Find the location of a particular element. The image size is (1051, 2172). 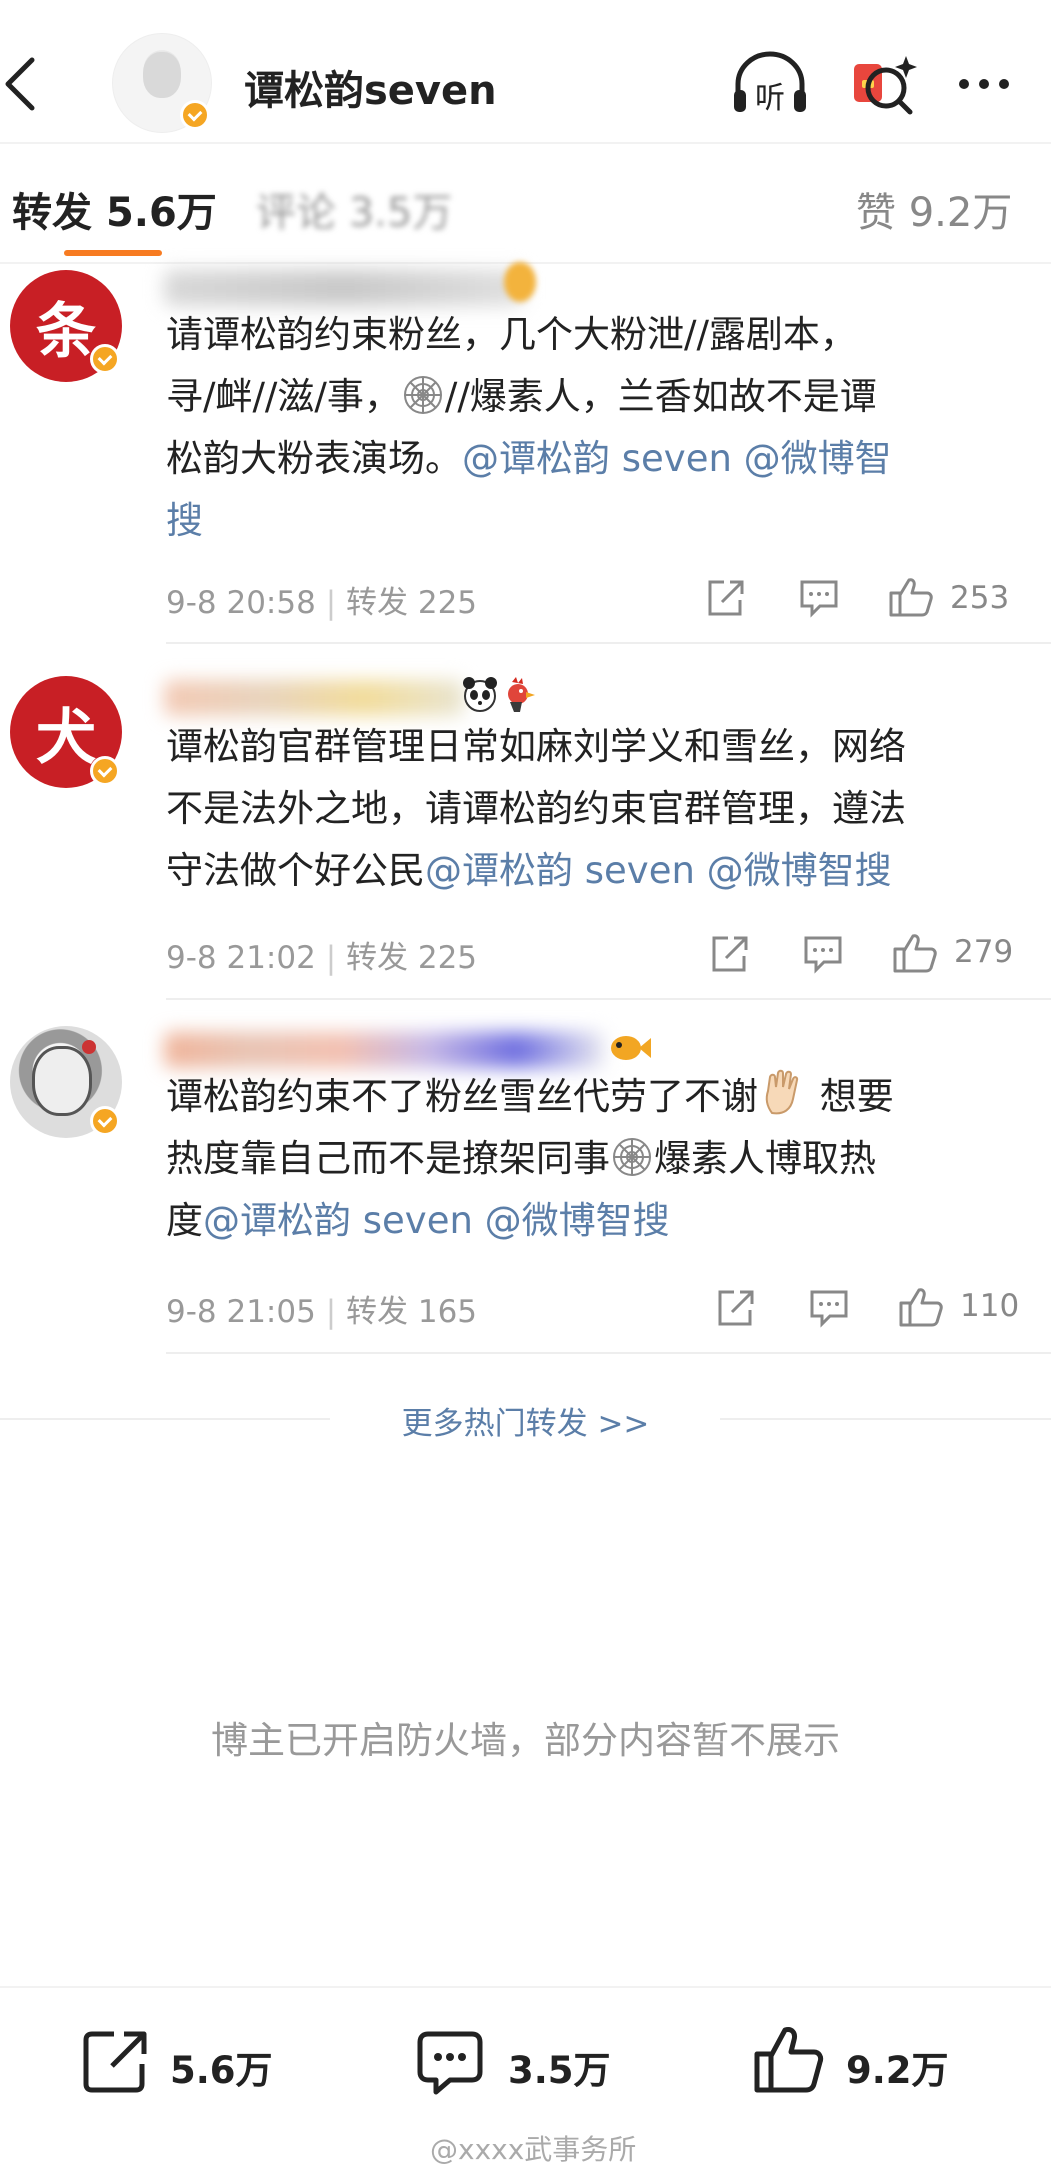

comment-count-total: 3.5万 is located at coordinates (559, 2067).